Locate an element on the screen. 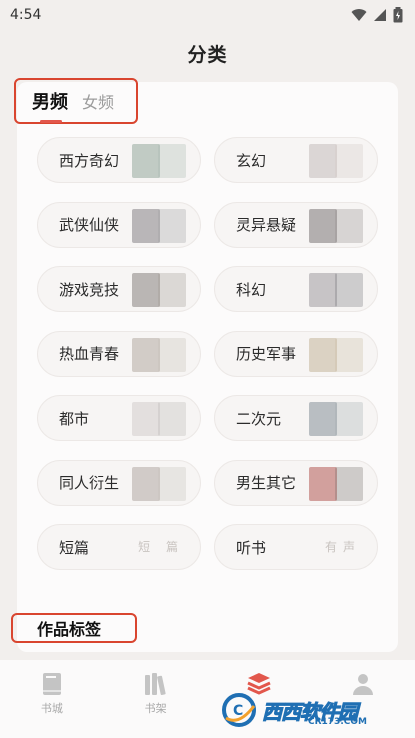  watermark-logo: C is located at coordinates (239, 710).